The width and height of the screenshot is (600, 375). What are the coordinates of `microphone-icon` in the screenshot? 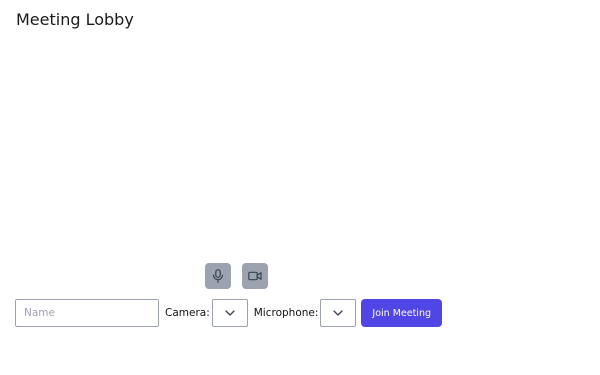 It's located at (218, 276).